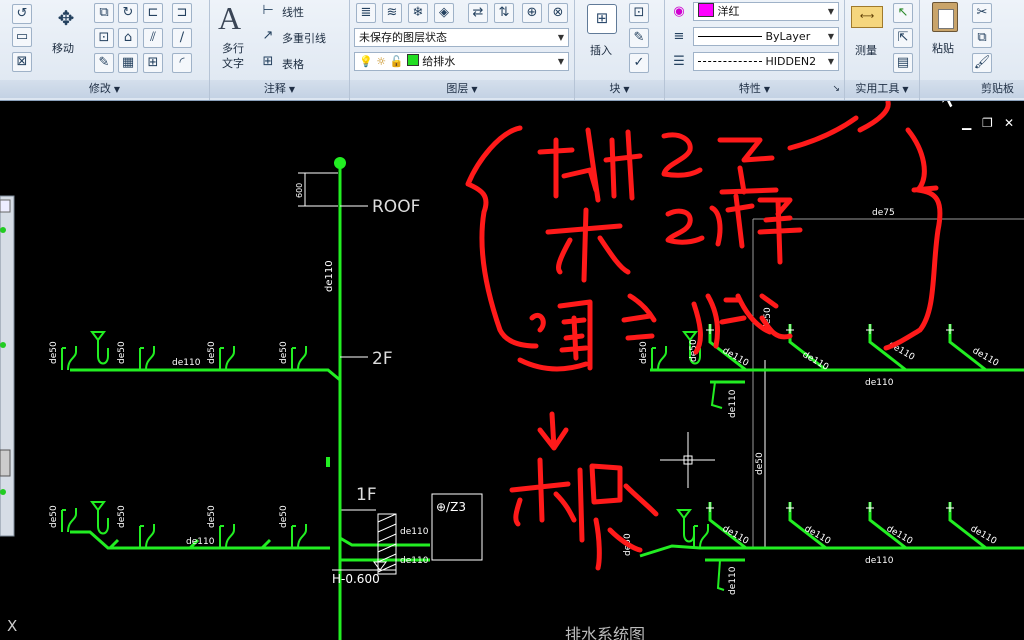  What do you see at coordinates (462, 89) in the screenshot?
I see `layers-panel-title: 图层 ▼` at bounding box center [462, 89].